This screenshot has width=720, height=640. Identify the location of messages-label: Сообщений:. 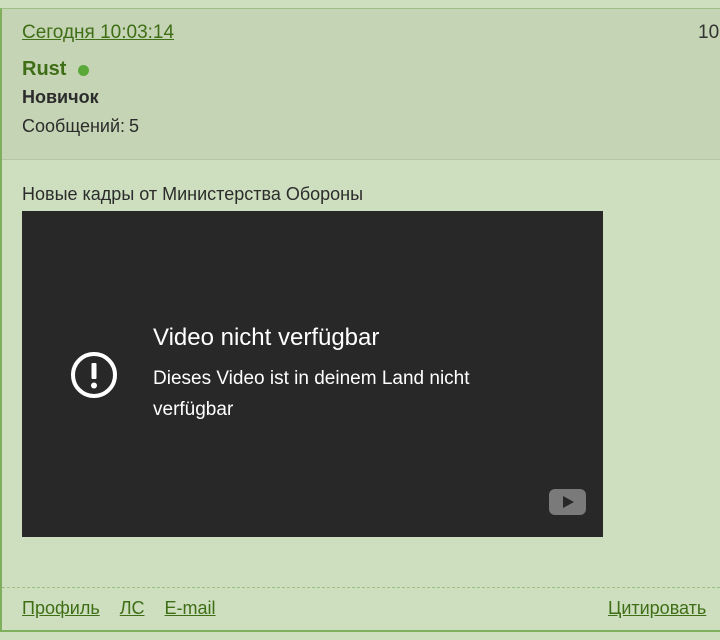
(73, 126).